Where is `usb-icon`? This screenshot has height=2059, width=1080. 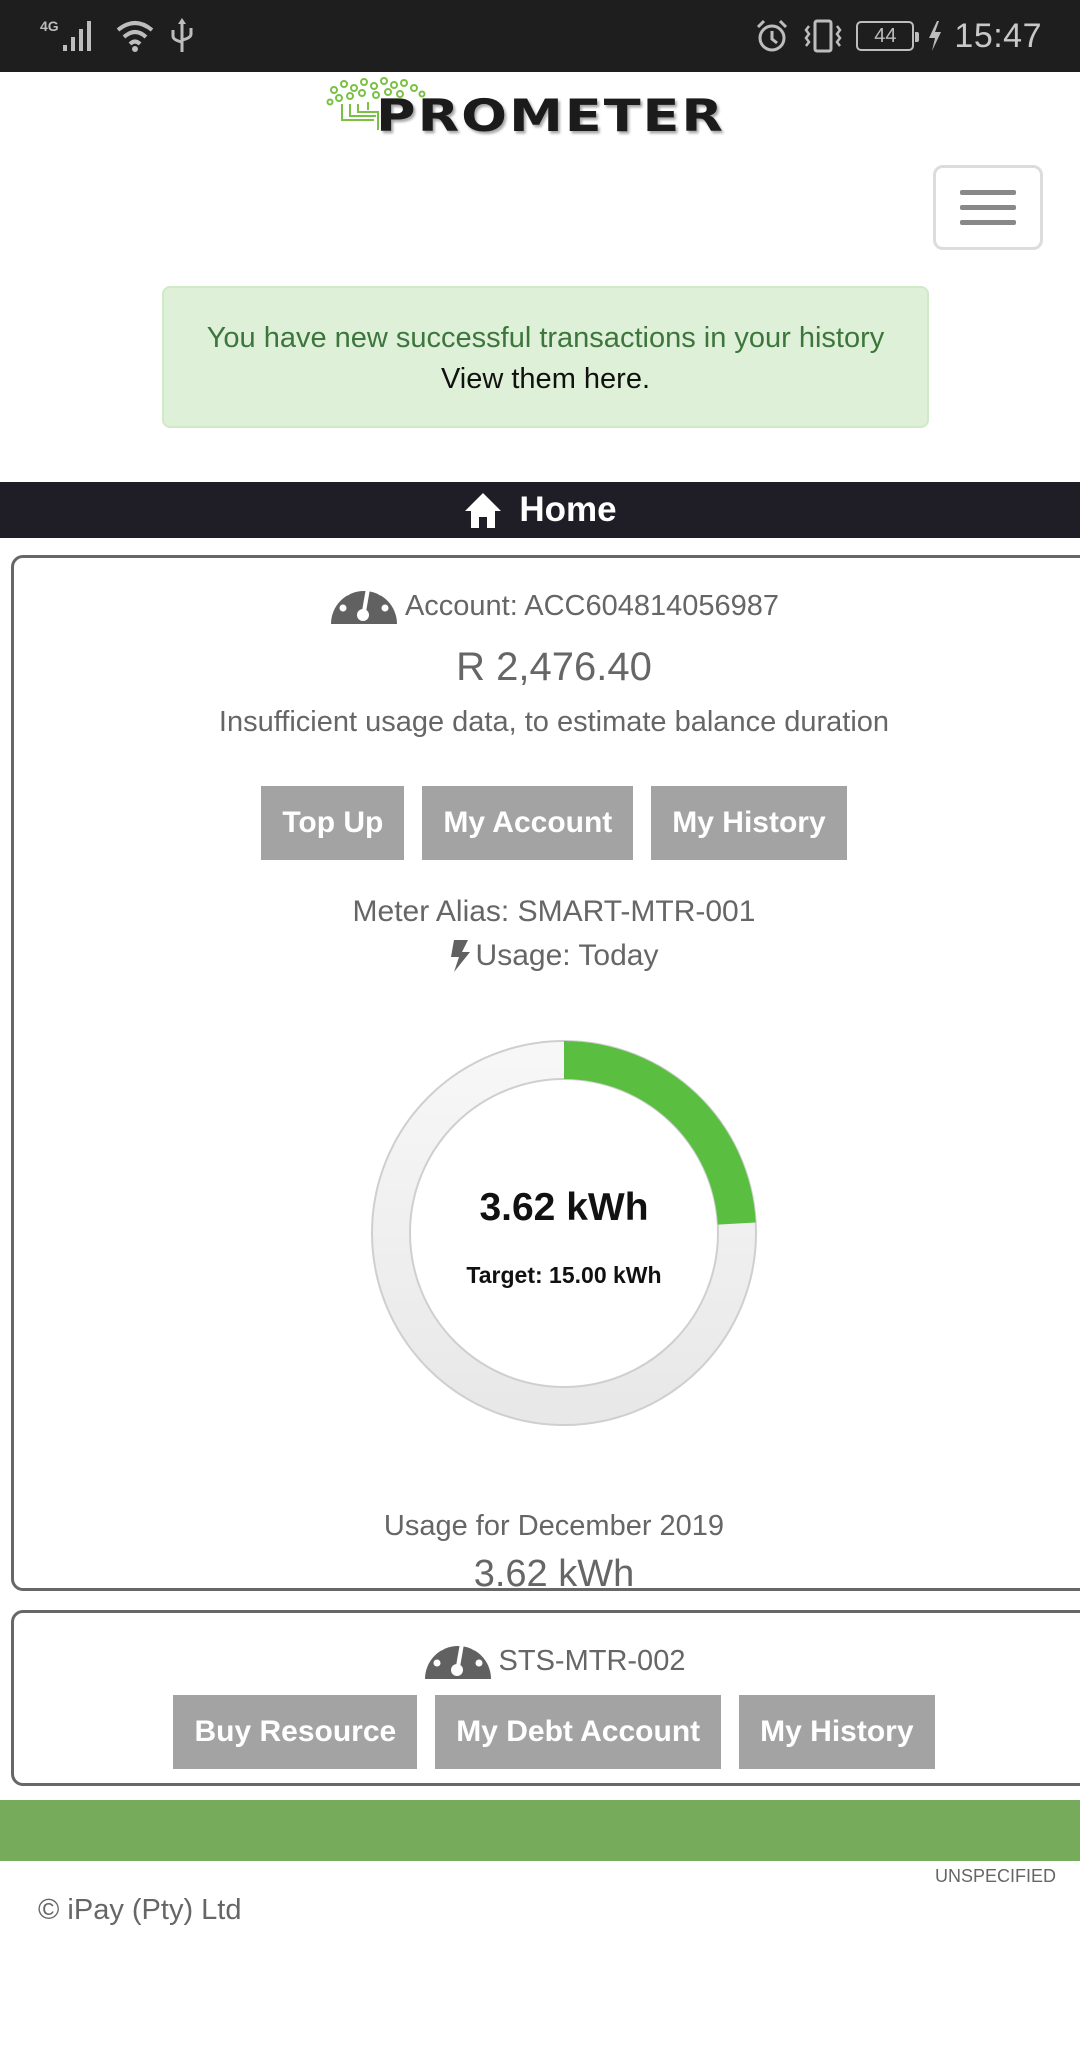 usb-icon is located at coordinates (182, 35).